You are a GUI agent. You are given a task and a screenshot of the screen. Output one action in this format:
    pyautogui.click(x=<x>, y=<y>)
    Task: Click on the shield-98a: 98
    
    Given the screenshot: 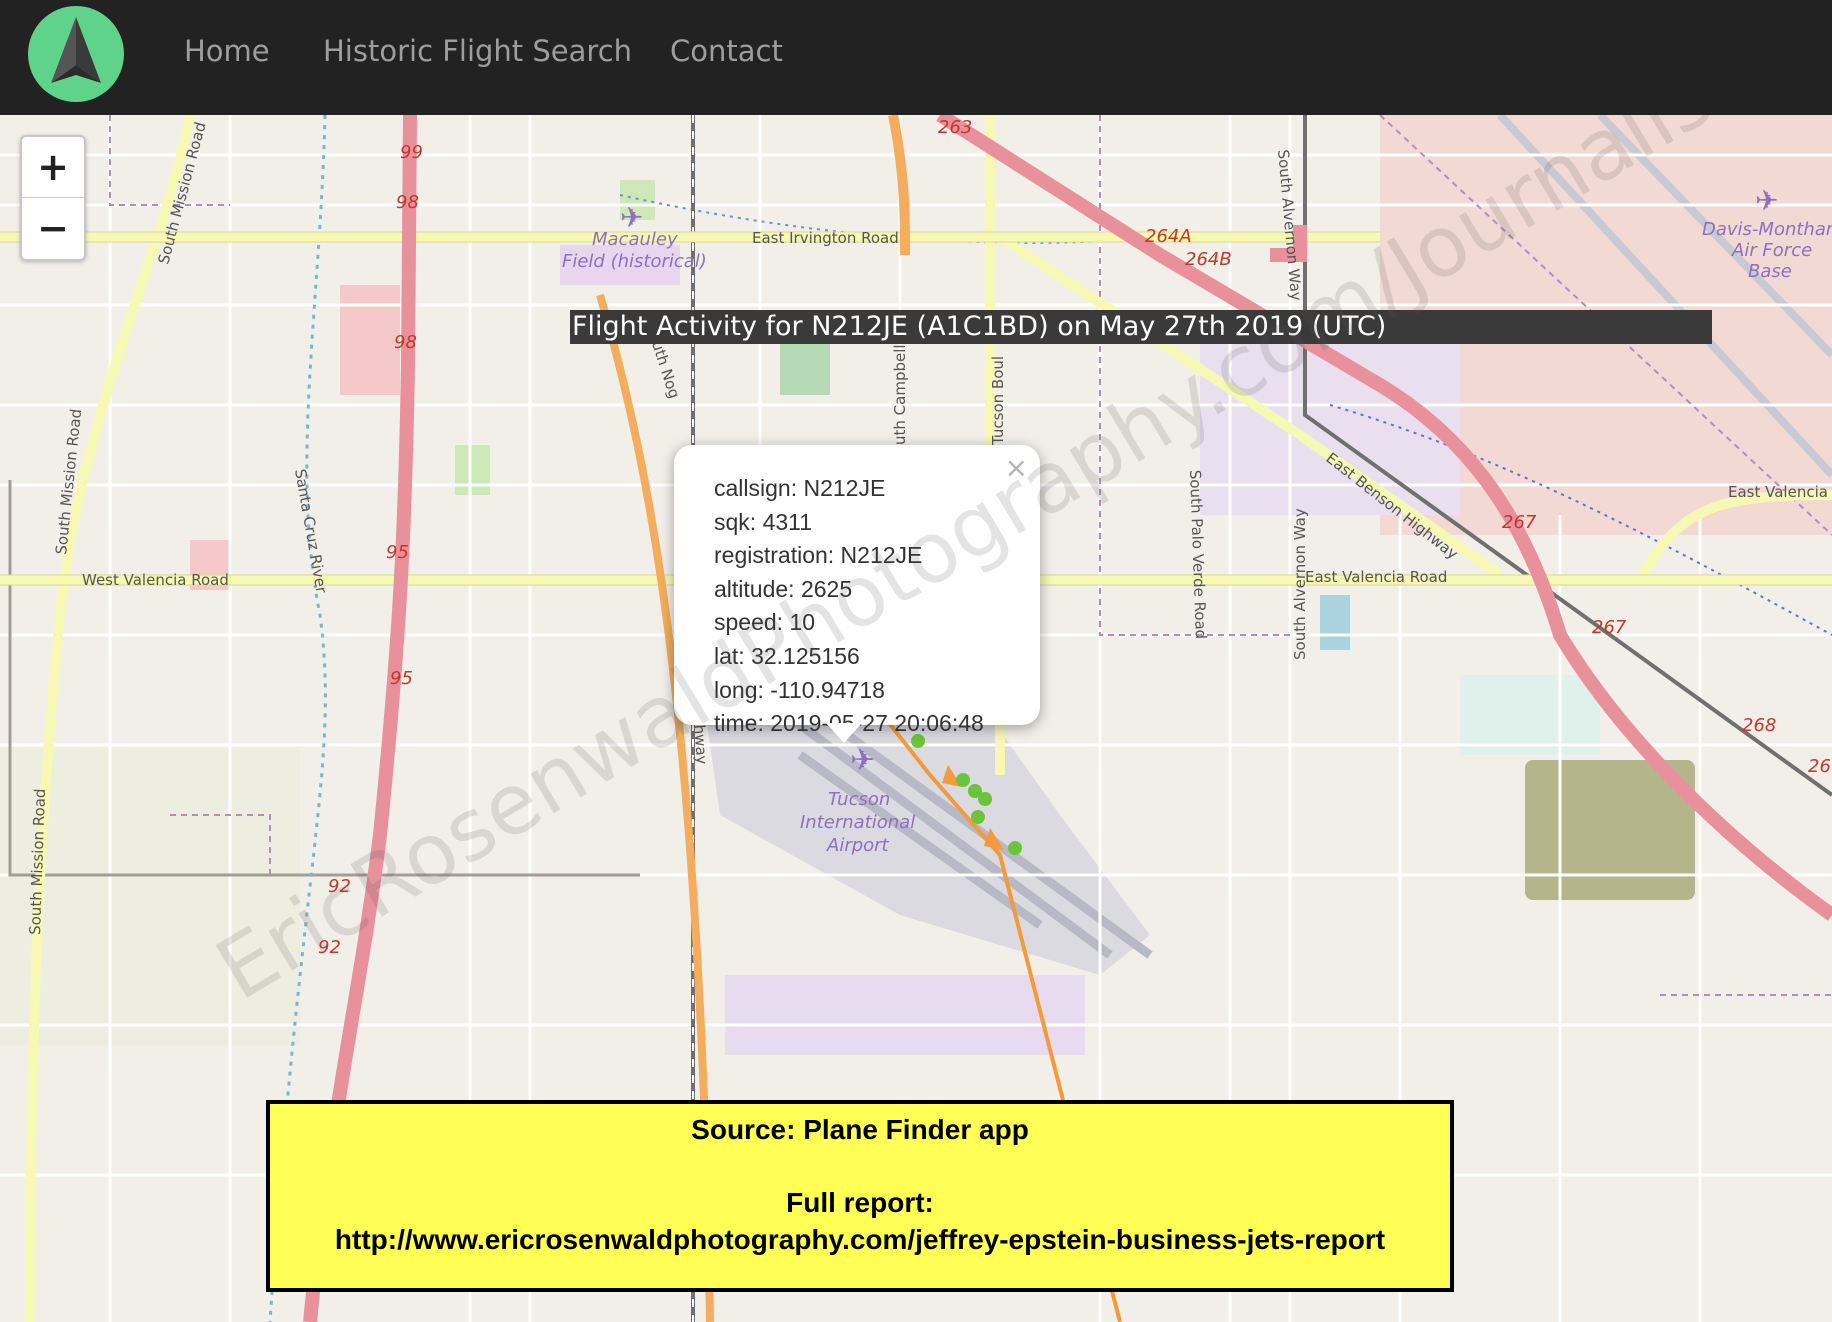 What is the action you would take?
    pyautogui.click(x=407, y=202)
    